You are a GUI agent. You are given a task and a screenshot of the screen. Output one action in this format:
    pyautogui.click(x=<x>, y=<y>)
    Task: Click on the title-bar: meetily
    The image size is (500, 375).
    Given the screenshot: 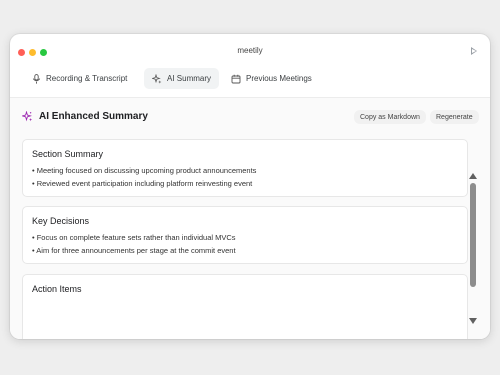 What is the action you would take?
    pyautogui.click(x=250, y=51)
    